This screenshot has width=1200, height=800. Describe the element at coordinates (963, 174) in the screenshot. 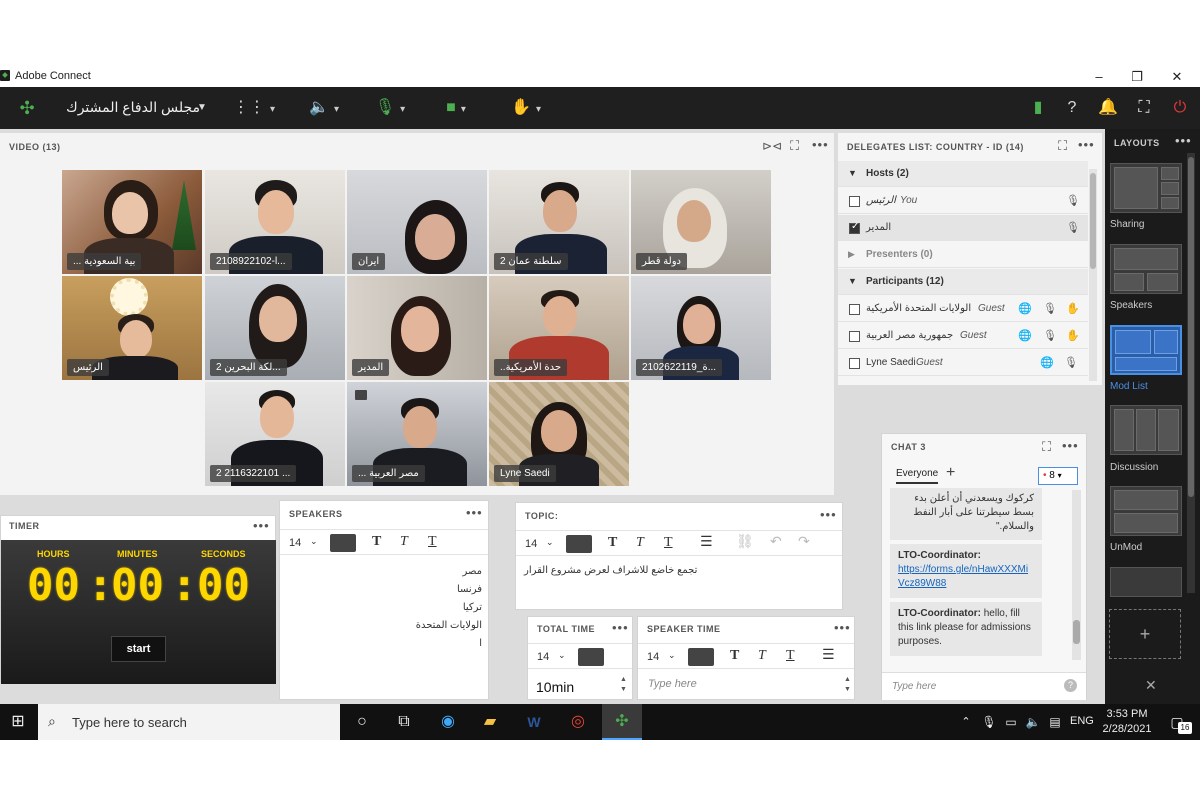

I see `hosts-section-header: ▼ Hosts (2)` at that location.